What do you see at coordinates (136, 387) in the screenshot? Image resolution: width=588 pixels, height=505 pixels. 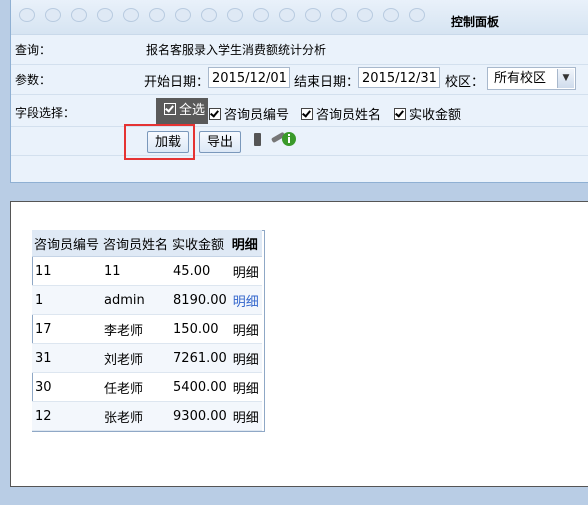 I see `cell-consultant-name: 任老师` at bounding box center [136, 387].